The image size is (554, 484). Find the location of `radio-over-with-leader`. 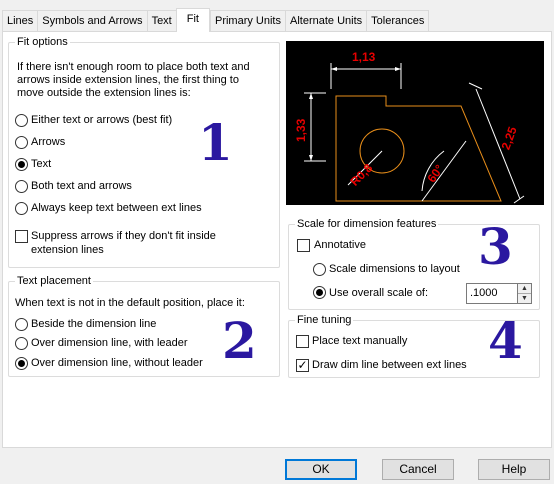

radio-over-with-leader is located at coordinates (21, 343).